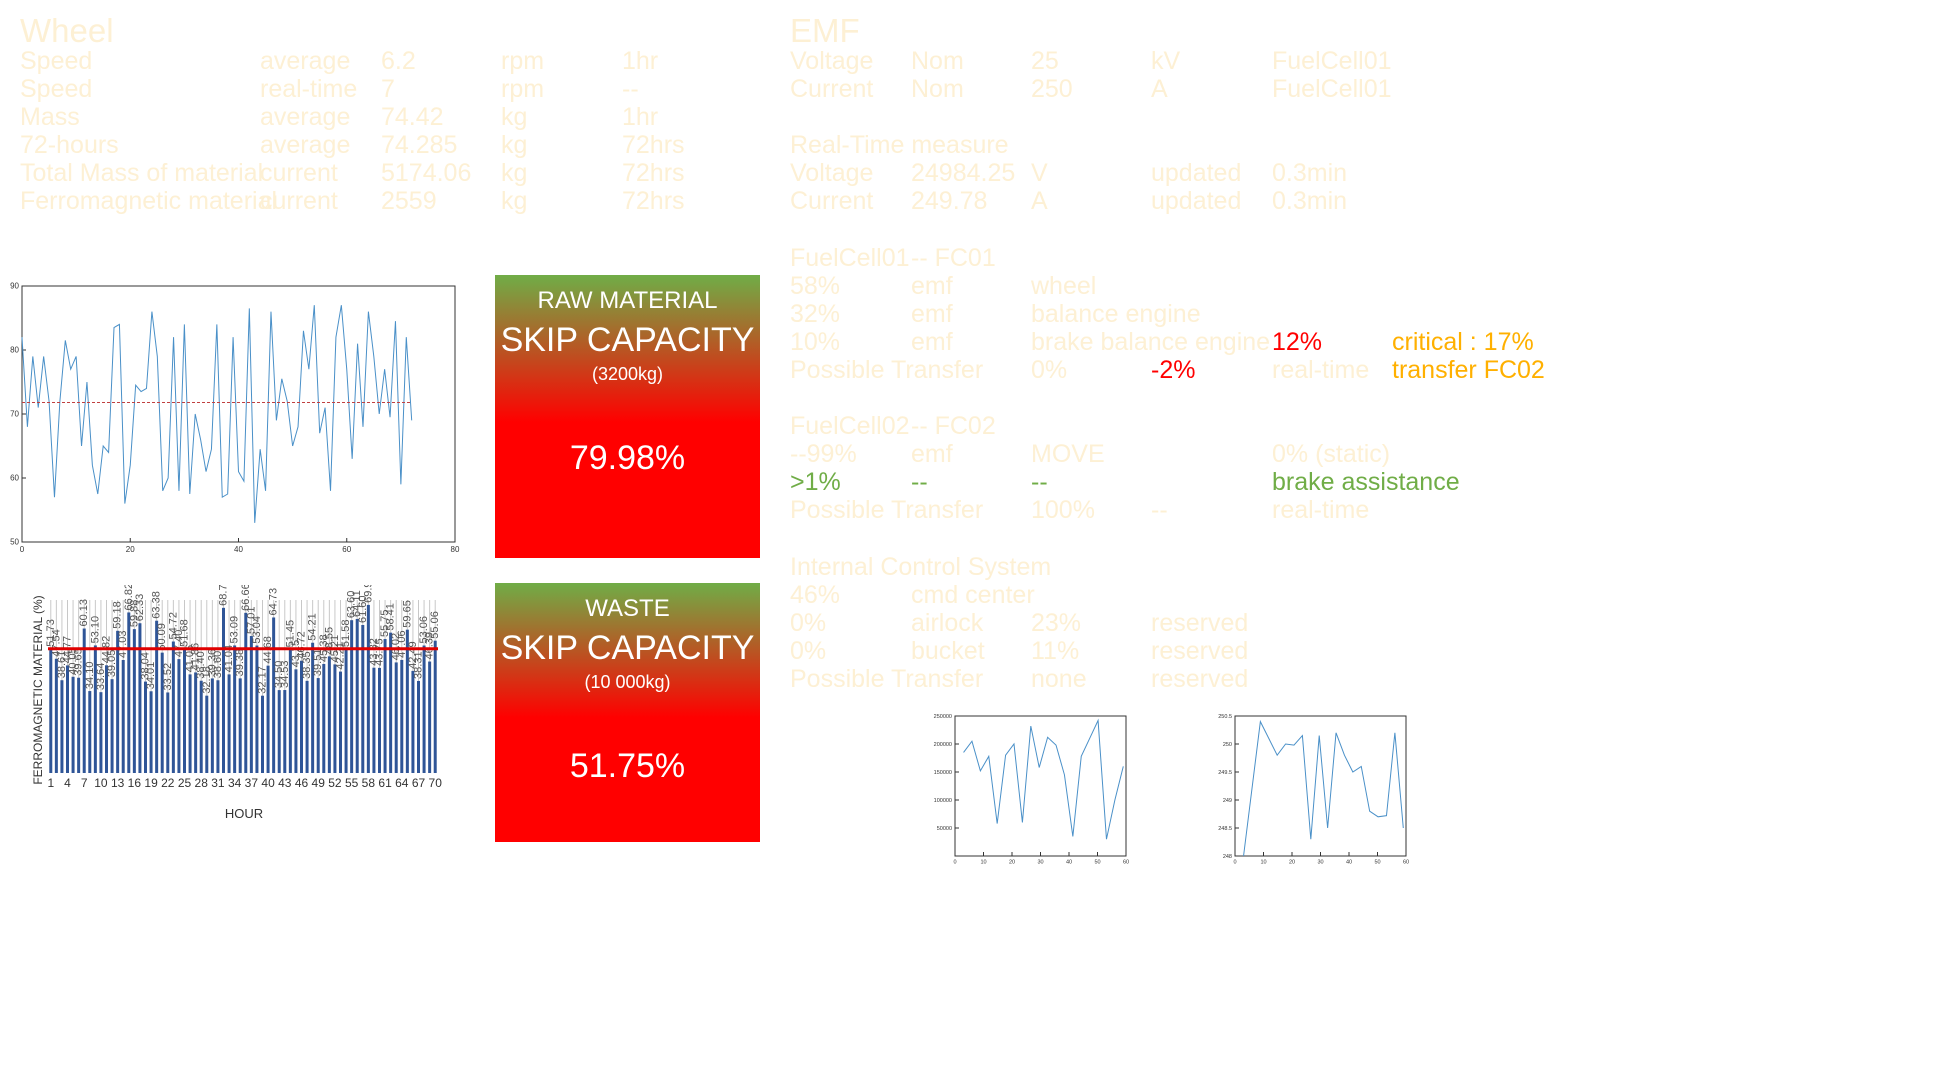  I want to click on x-tick-label: 1, so click(50, 783).